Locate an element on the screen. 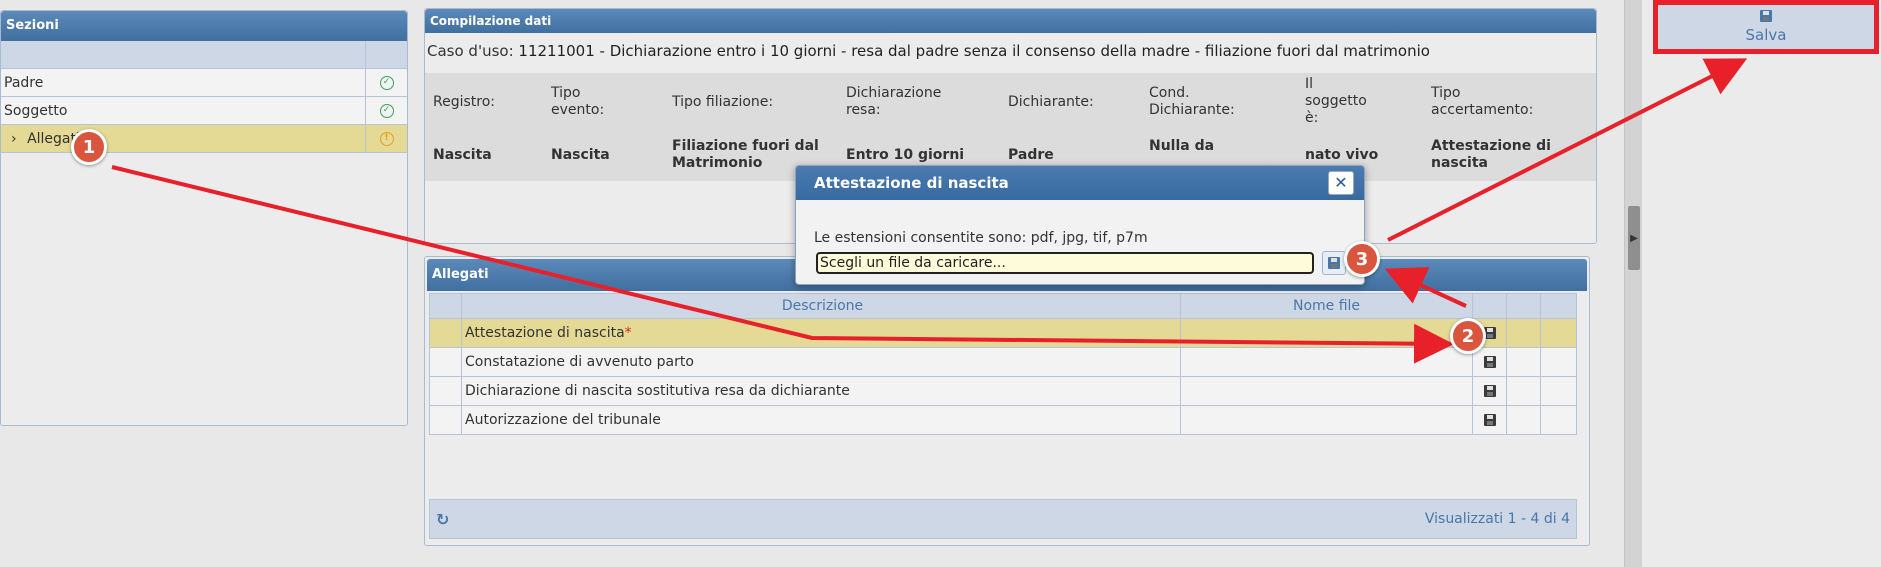 This screenshot has height=567, width=1881. step-marker-2: 2 is located at coordinates (1468, 336).